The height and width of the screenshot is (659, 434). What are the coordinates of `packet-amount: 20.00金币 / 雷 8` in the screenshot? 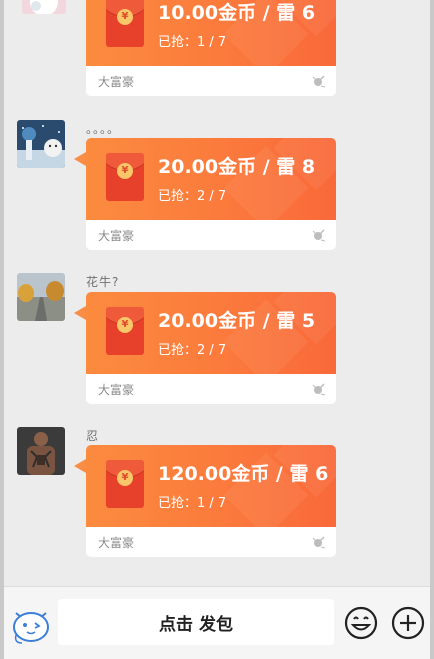 It's located at (237, 167).